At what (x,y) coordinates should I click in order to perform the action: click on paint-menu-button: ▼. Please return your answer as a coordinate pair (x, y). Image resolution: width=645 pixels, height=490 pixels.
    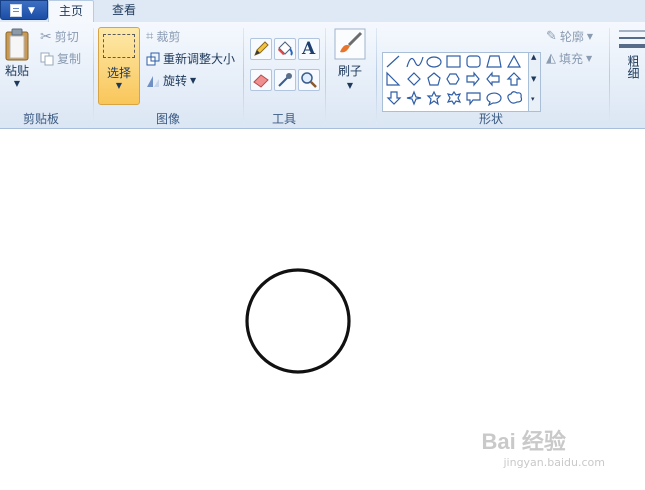
    Looking at the image, I should click on (24, 10).